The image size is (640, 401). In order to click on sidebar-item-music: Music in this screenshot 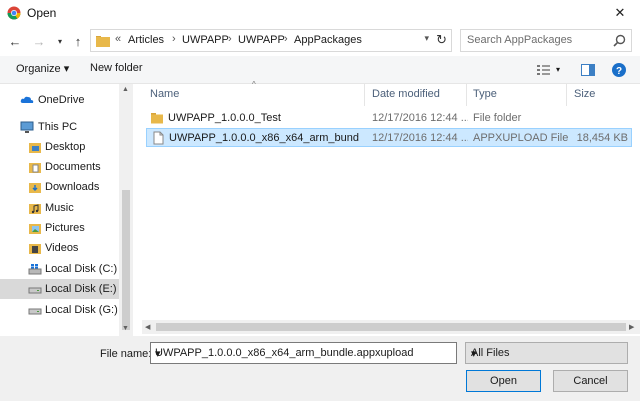, I will do `click(59, 208)`.